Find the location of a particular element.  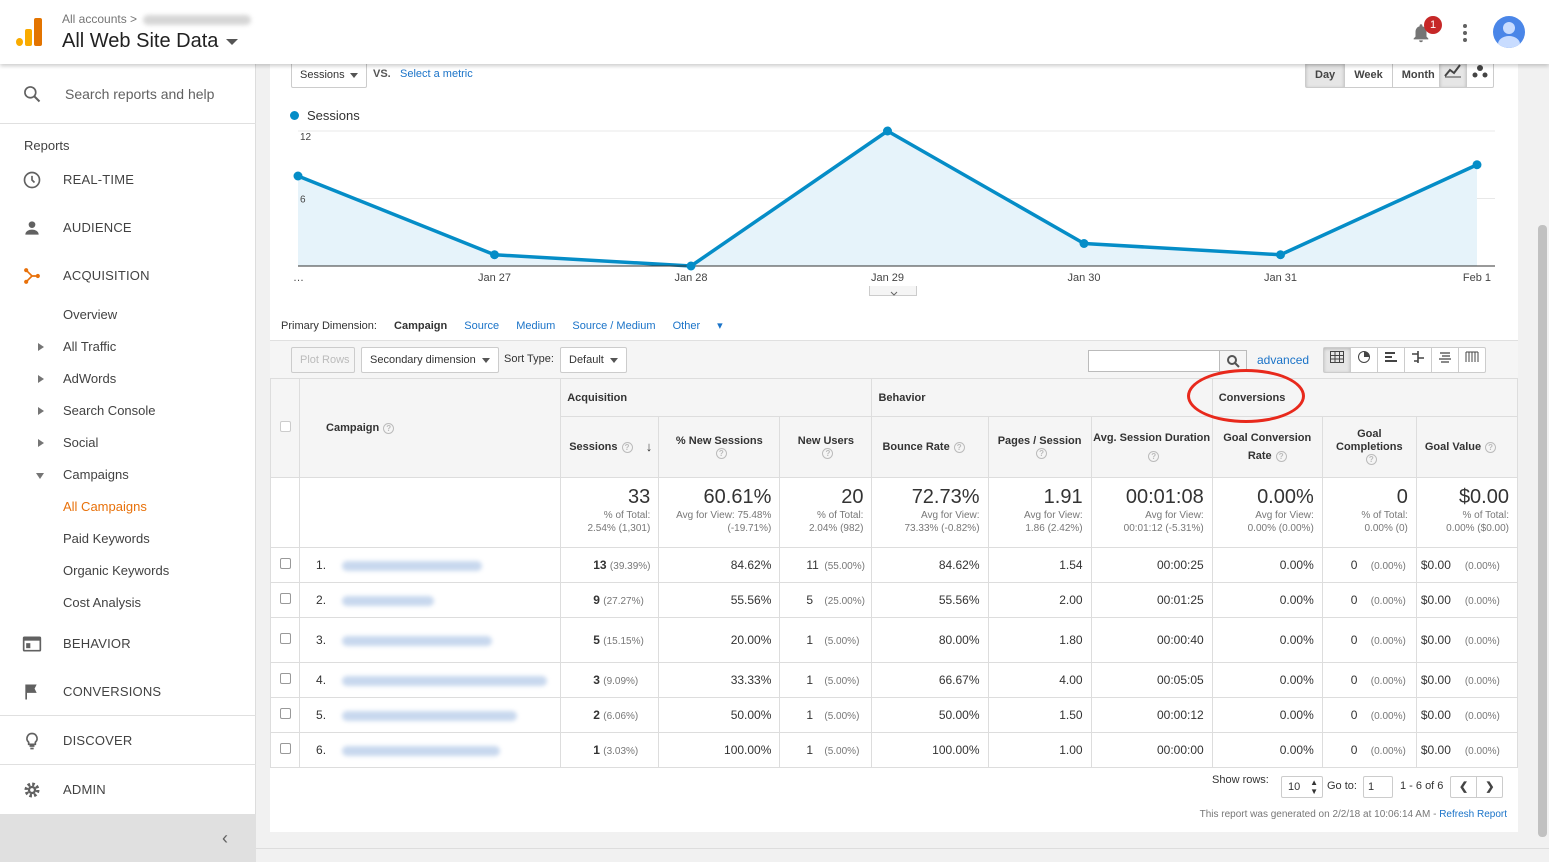

nav-search-console: Search Console is located at coordinates (128, 411).